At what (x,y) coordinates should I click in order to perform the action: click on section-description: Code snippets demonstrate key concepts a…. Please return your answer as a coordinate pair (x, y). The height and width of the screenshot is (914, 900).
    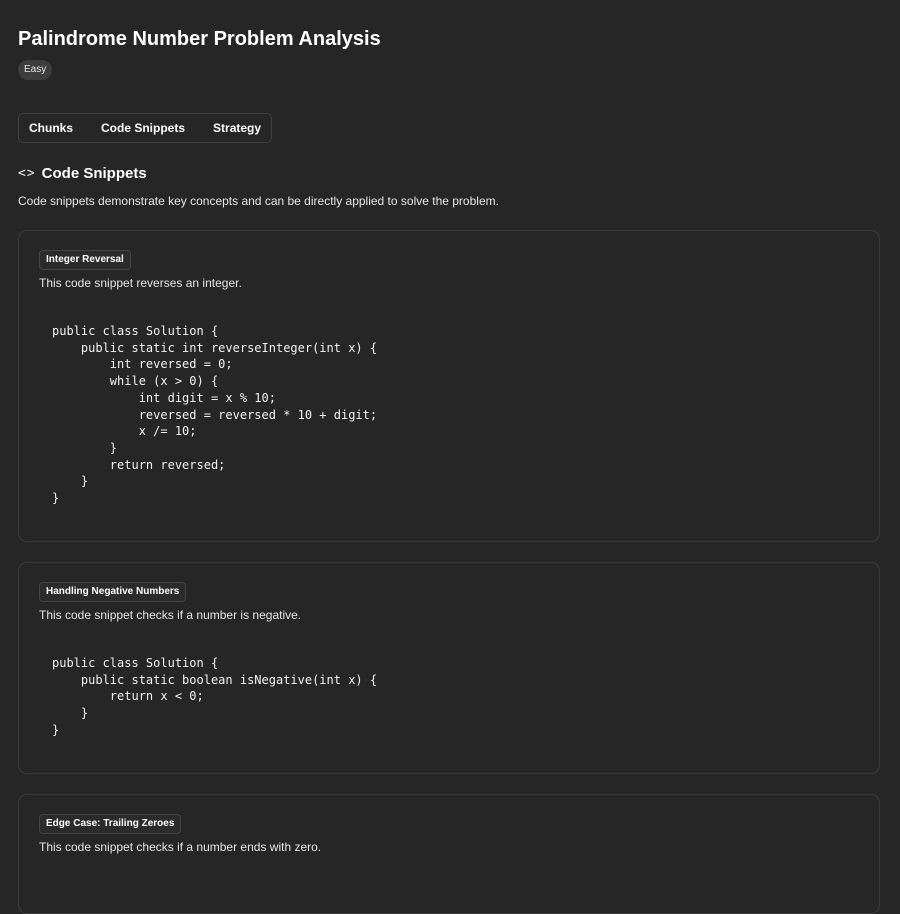
    Looking at the image, I should click on (258, 201).